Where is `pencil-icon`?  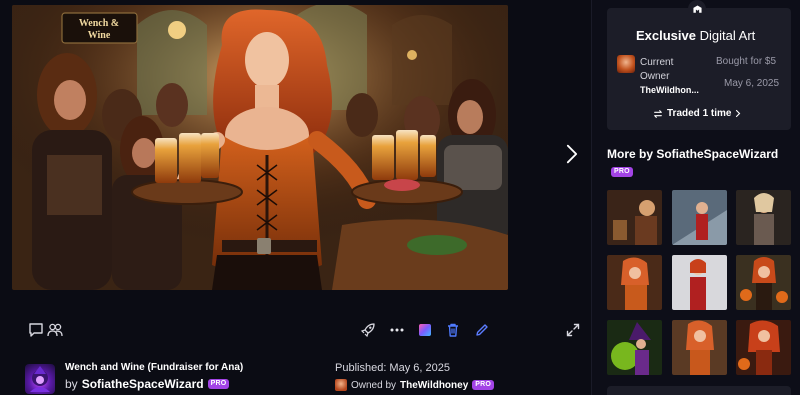 pencil-icon is located at coordinates (482, 330).